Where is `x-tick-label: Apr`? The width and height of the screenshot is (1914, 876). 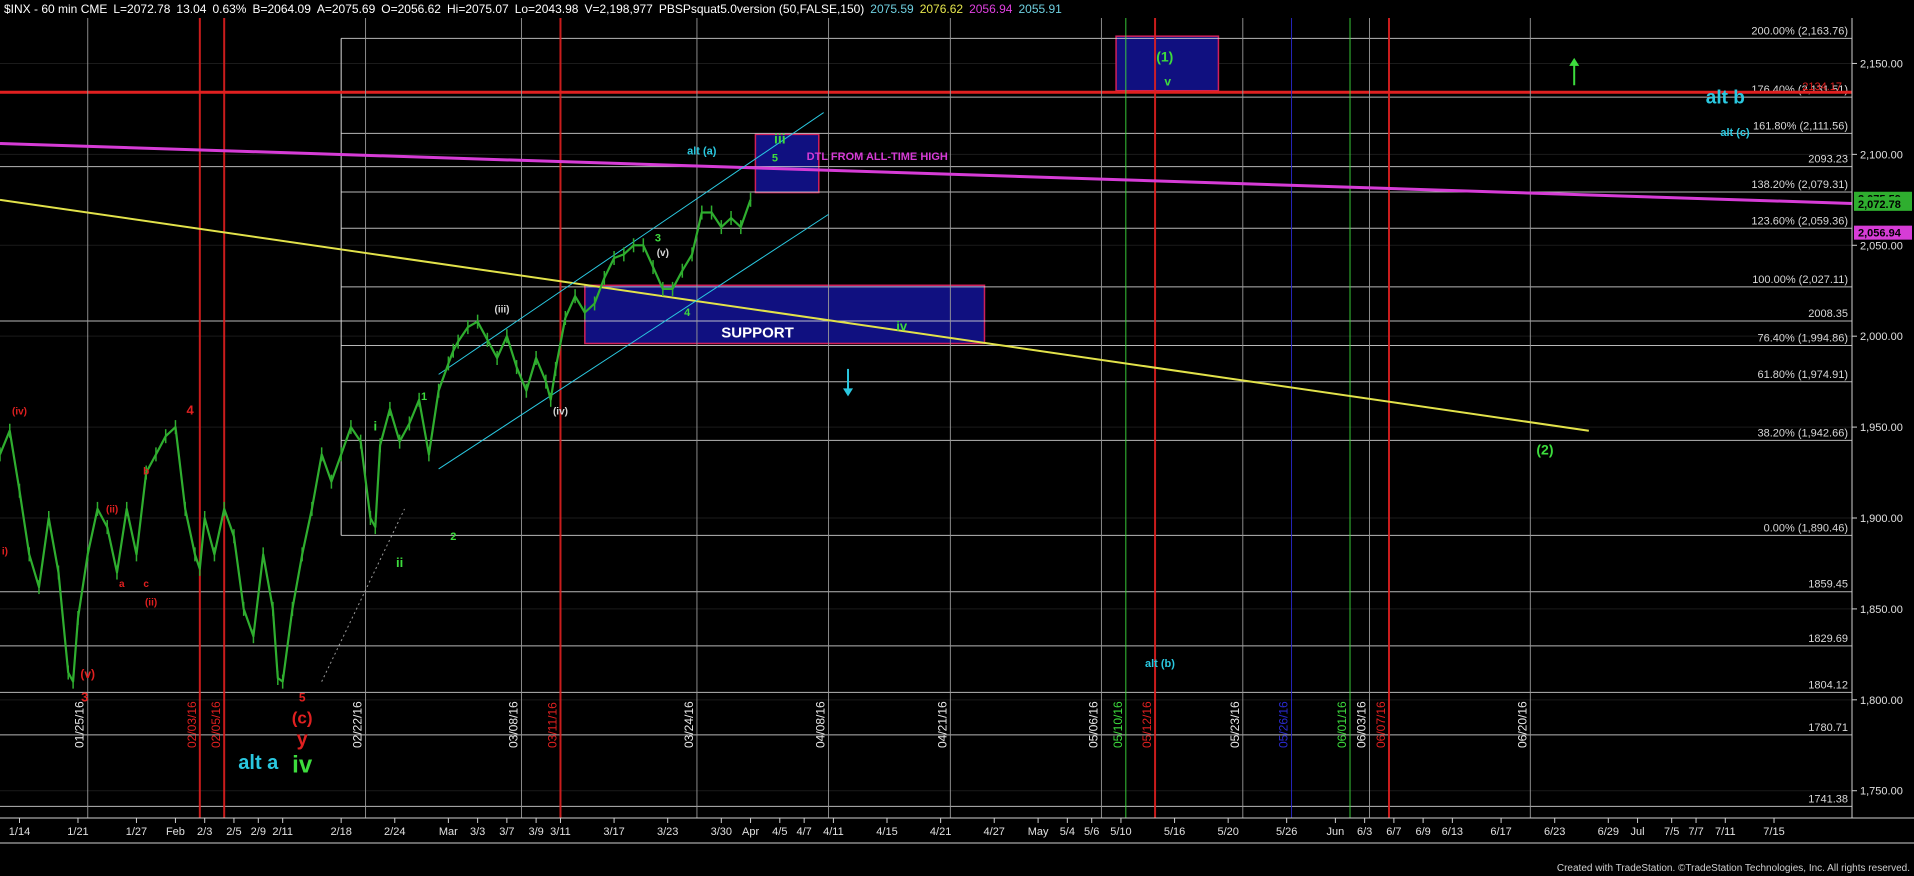 x-tick-label: Apr is located at coordinates (750, 832).